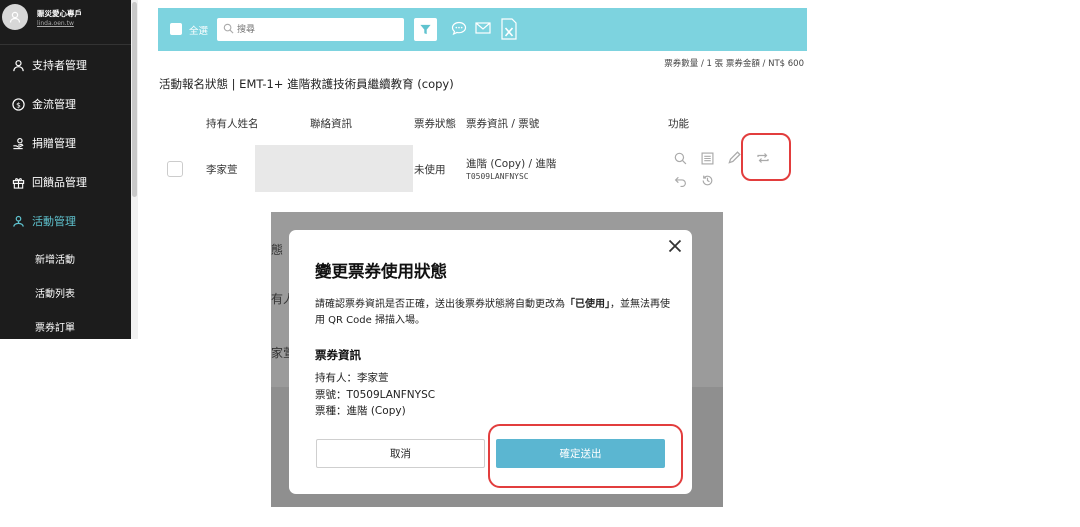  What do you see at coordinates (18, 182) in the screenshot?
I see `gift-icon` at bounding box center [18, 182].